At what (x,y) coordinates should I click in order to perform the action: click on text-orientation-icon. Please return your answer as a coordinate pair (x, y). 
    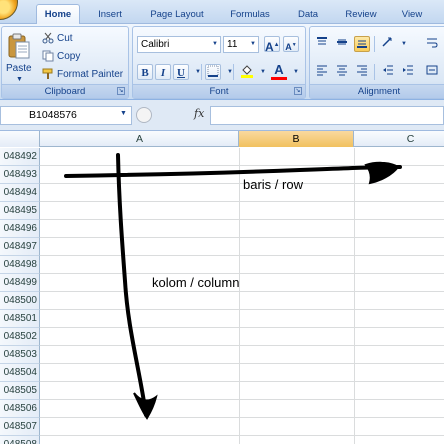
    Looking at the image, I should click on (387, 42).